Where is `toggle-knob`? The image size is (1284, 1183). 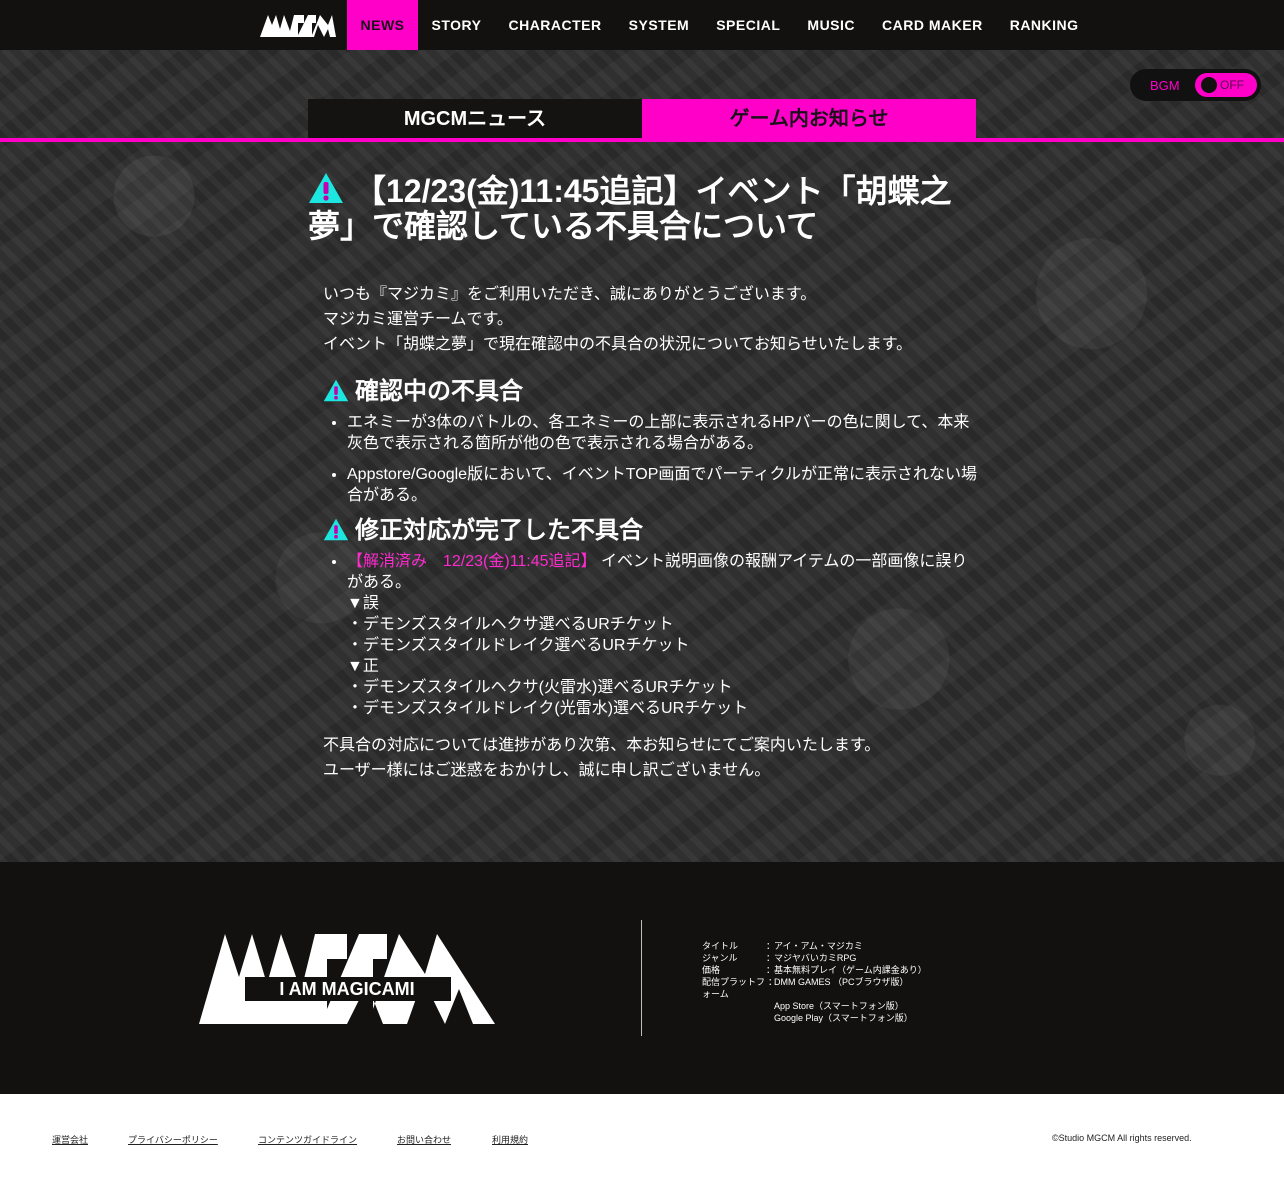
toggle-knob is located at coordinates (1209, 85).